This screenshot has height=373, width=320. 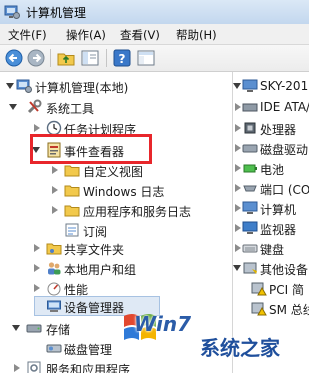 I want to click on other-devices-icon, so click(x=250, y=268).